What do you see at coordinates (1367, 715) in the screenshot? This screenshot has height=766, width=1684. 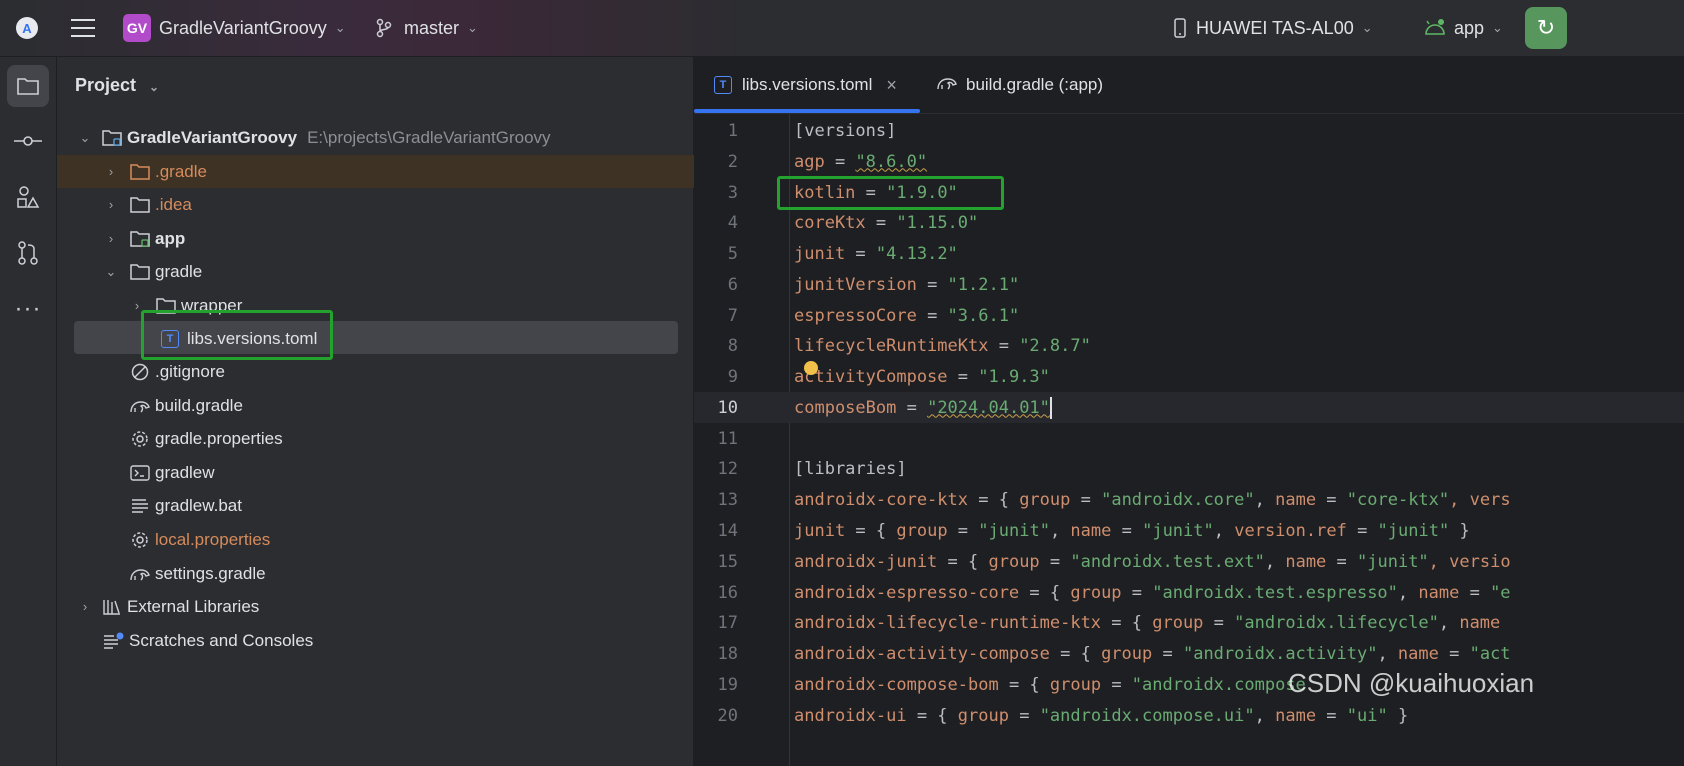 I see `toml-value: "ui"` at bounding box center [1367, 715].